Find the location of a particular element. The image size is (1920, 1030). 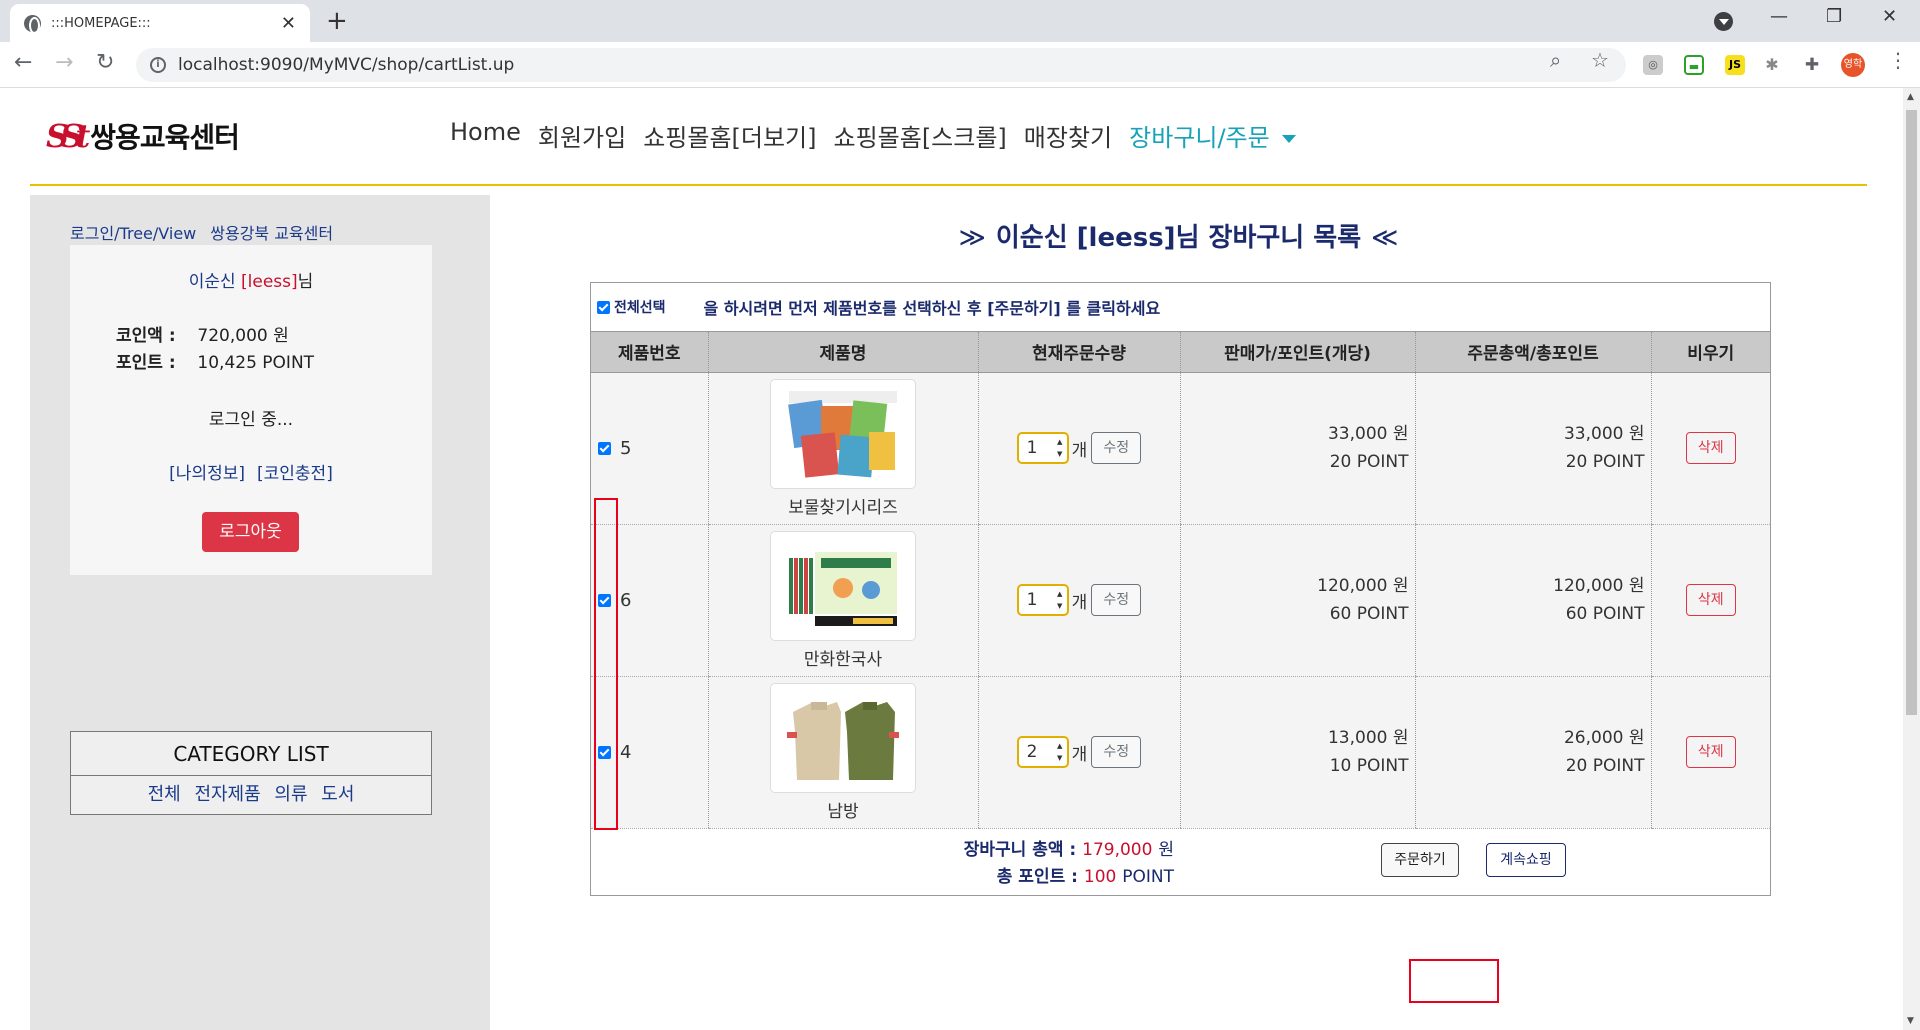

profile-avatar: 영학 is located at coordinates (1853, 65).